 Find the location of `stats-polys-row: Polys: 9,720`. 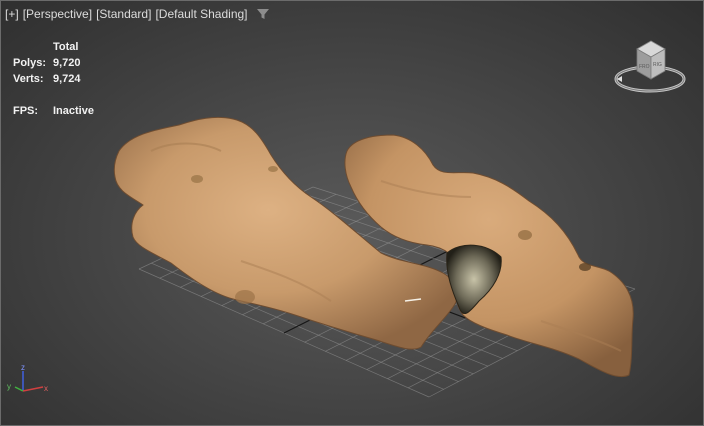

stats-polys-row: Polys: 9,720 is located at coordinates (53, 63).